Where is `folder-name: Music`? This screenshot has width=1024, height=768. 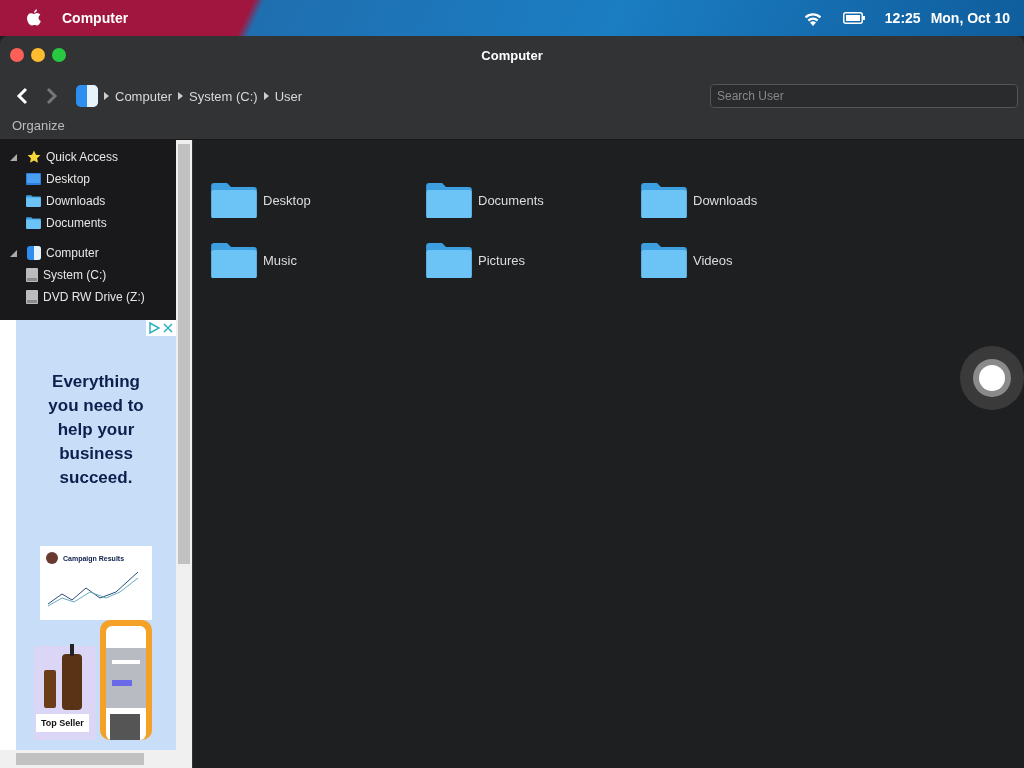
folder-name: Music is located at coordinates (280, 260).